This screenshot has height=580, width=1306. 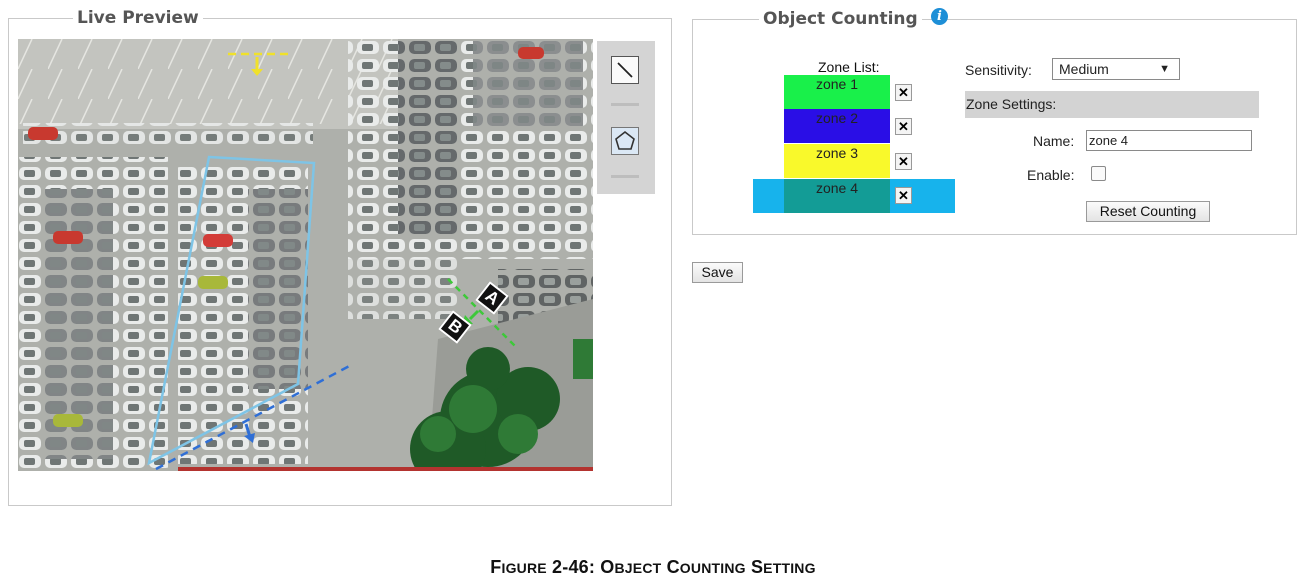 What do you see at coordinates (1051, 175) in the screenshot?
I see `enable-label: Enable:` at bounding box center [1051, 175].